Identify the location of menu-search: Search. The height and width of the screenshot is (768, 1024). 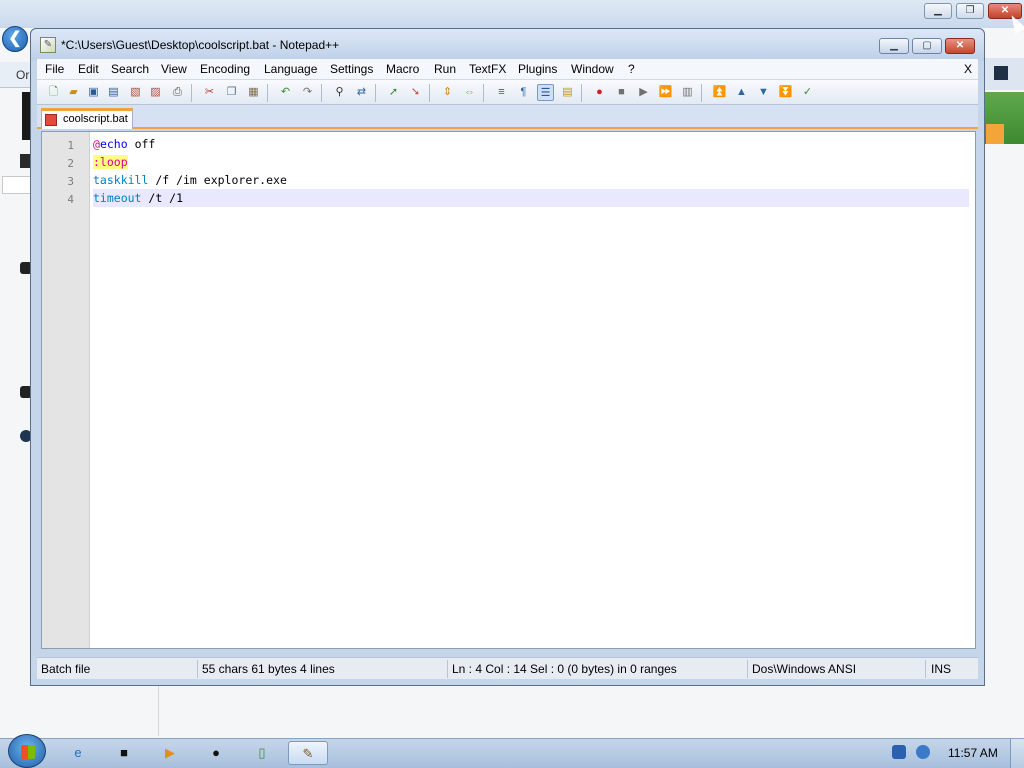
(130, 69).